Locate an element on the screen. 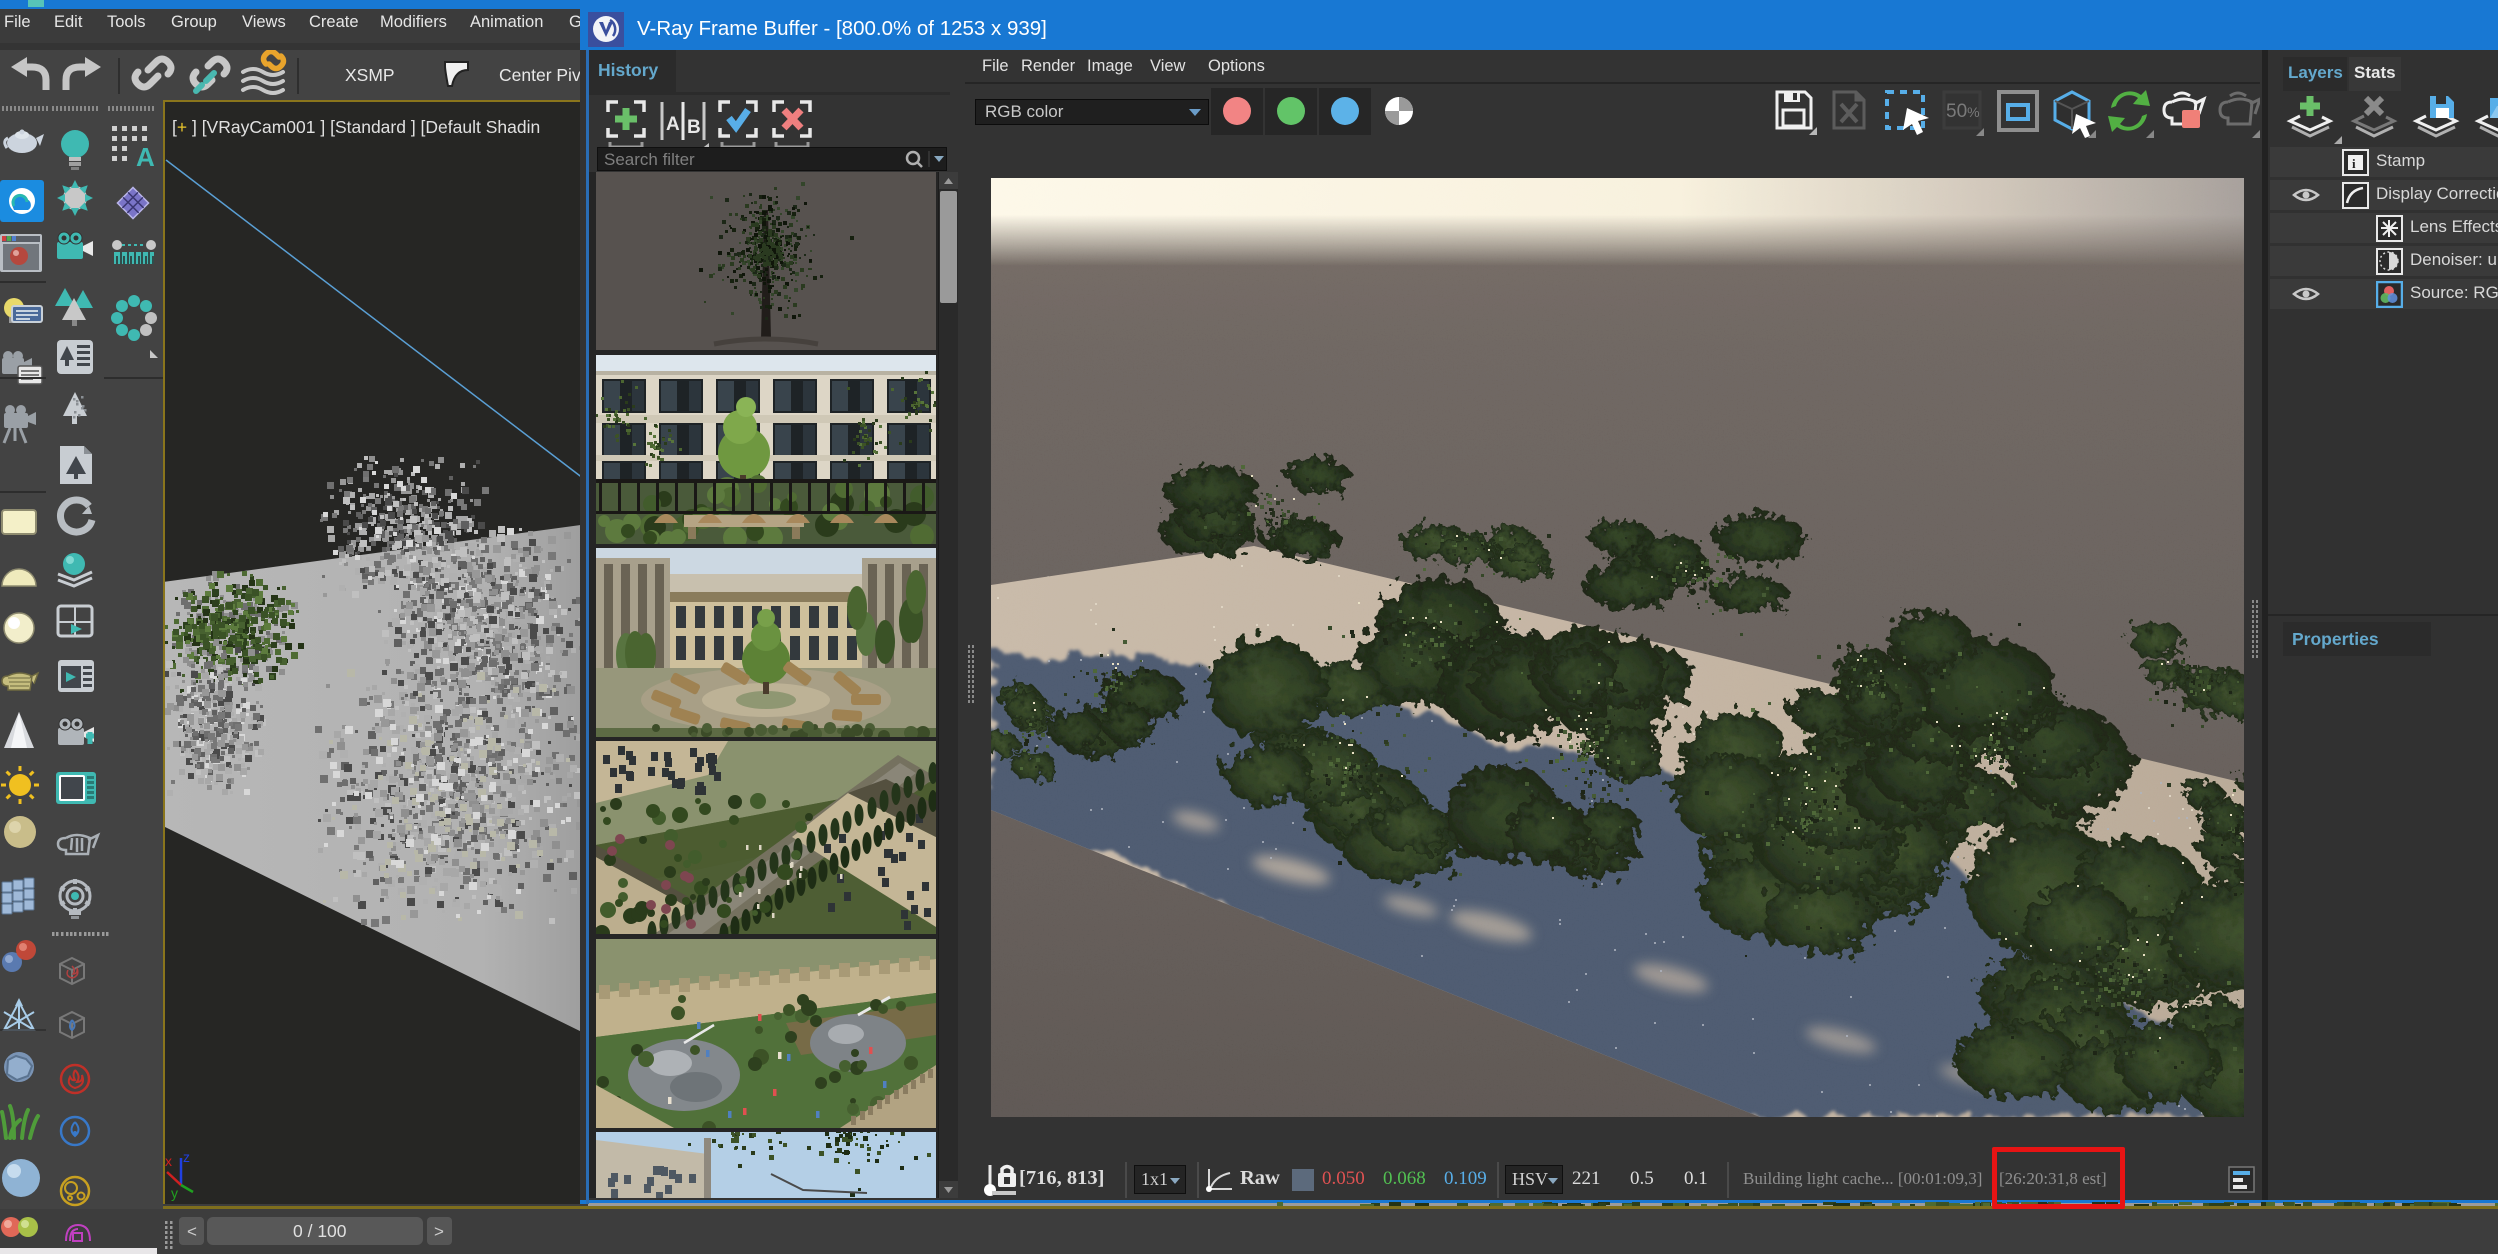 This screenshot has height=1254, width=2498. svg-text: z is located at coordinates (186, 1157).